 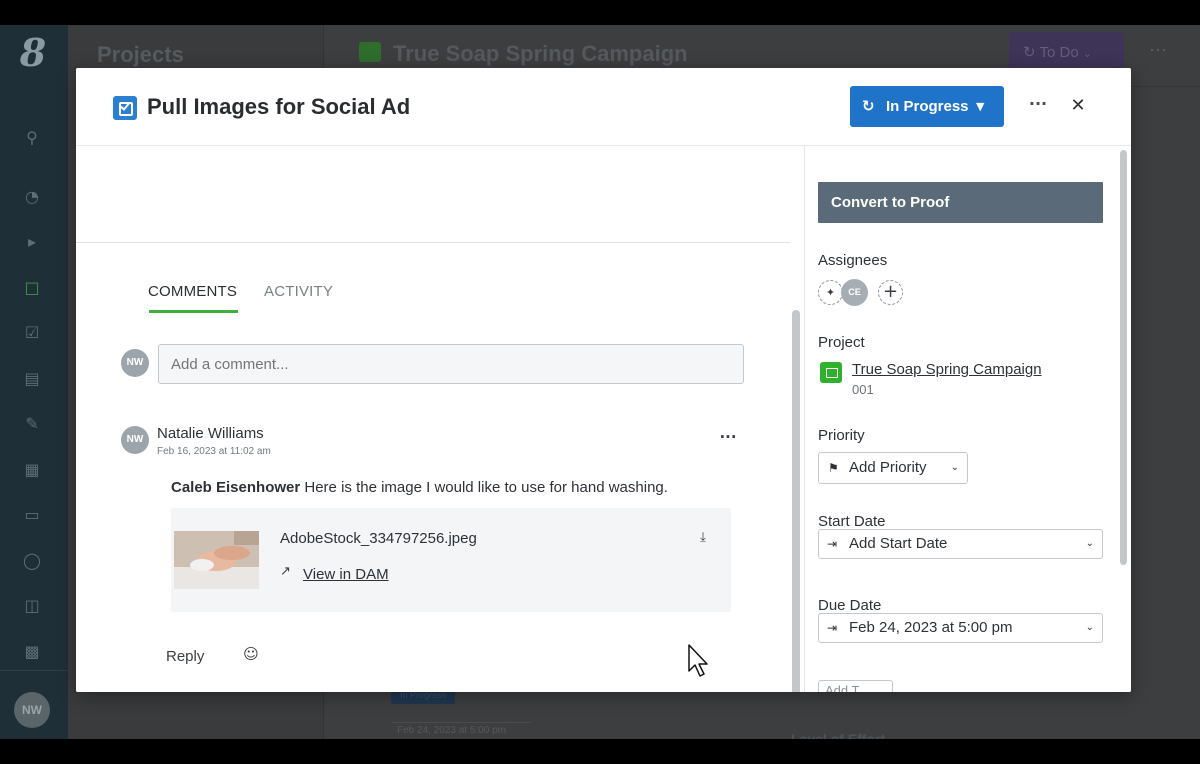 I want to click on view-in-dam-link: View in DAM, so click(x=346, y=574).